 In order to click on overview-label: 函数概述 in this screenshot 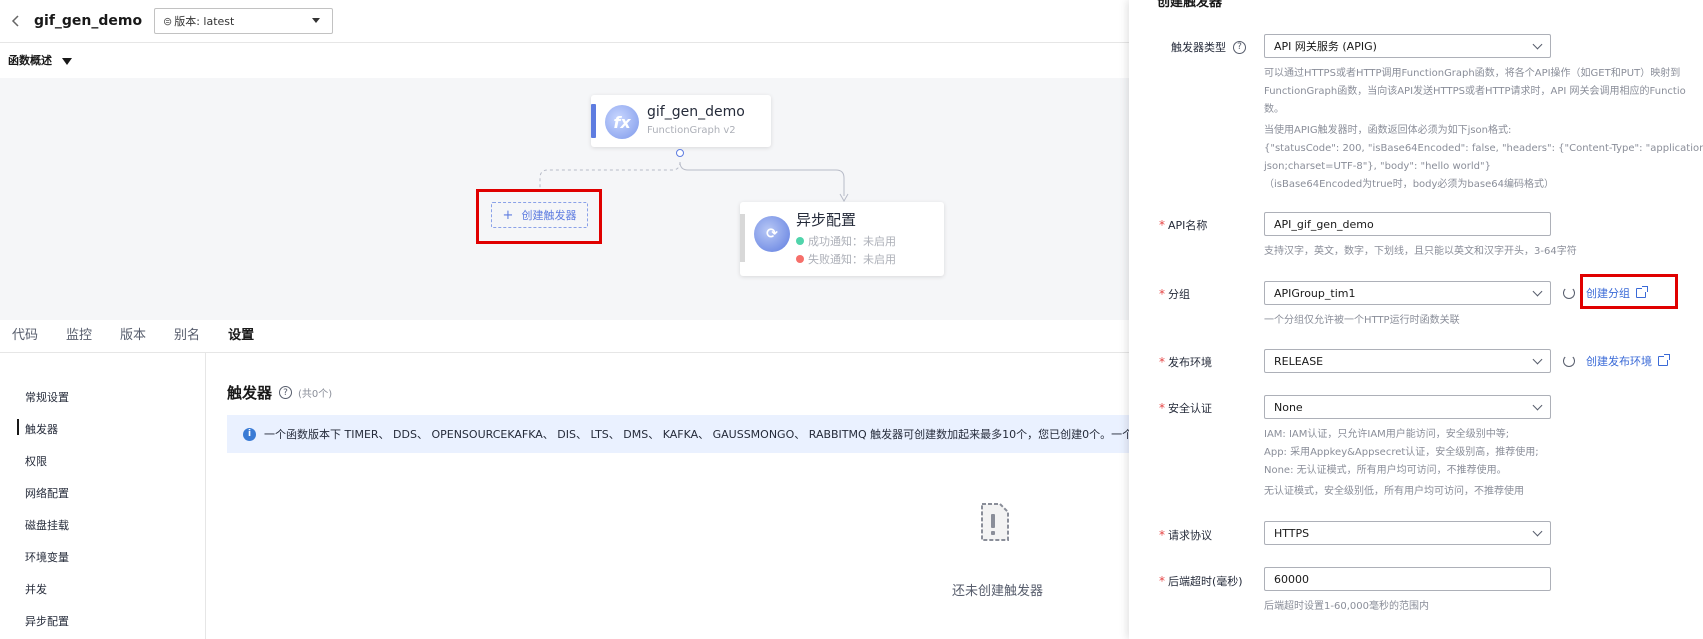, I will do `click(30, 60)`.